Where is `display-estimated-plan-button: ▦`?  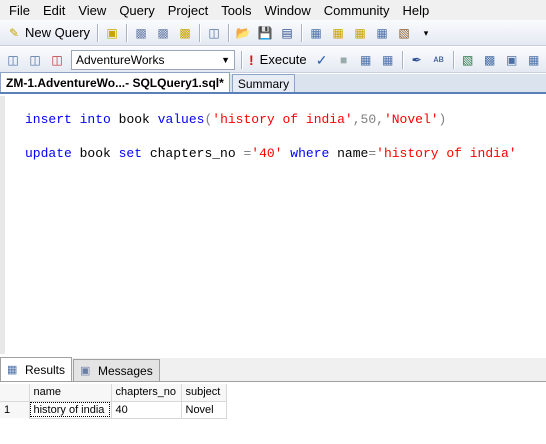 display-estimated-plan-button: ▦ is located at coordinates (366, 60).